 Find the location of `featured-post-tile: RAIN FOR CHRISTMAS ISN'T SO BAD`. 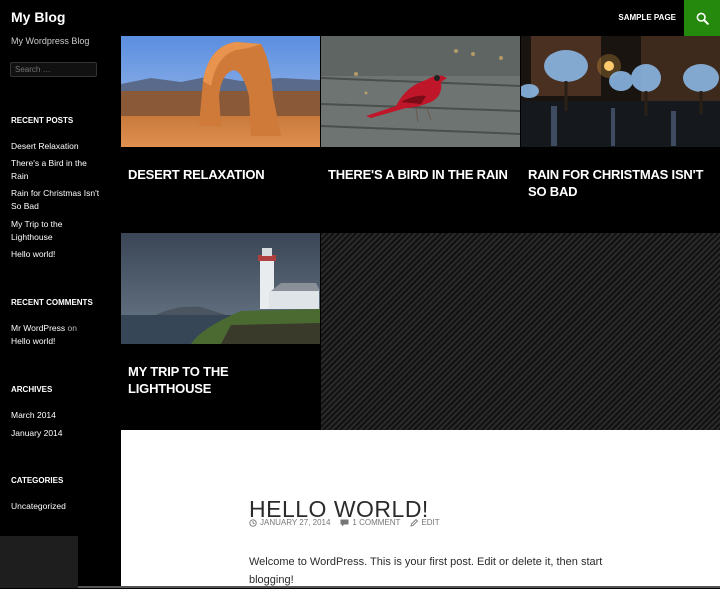

featured-post-tile: RAIN FOR CHRISTMAS ISN'T SO BAD is located at coordinates (620, 134).